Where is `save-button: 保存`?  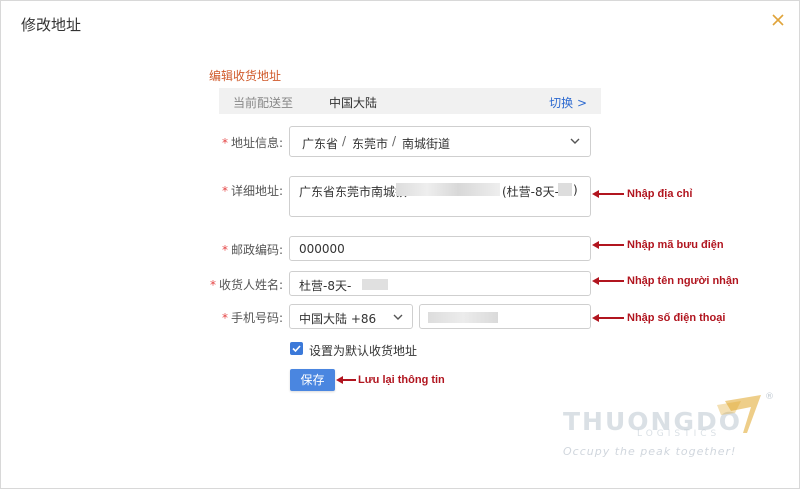
save-button: 保存 is located at coordinates (312, 380).